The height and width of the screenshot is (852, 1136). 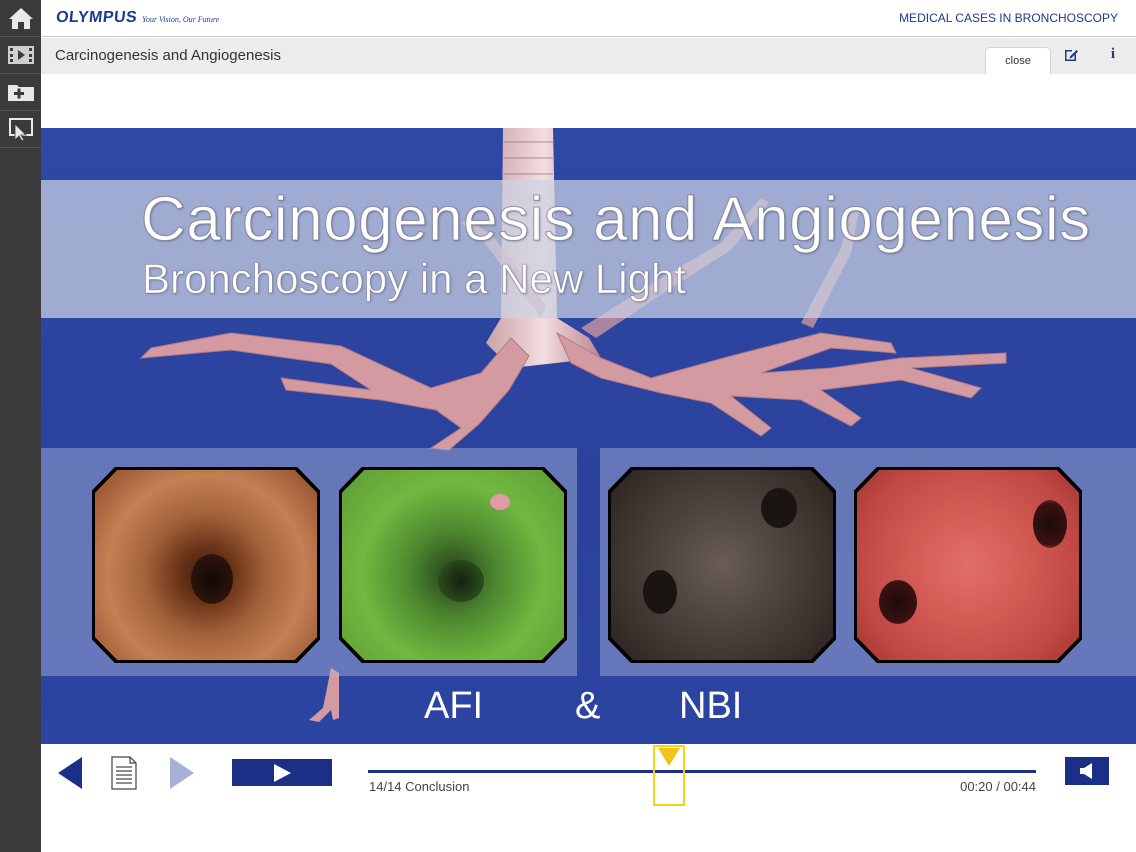 What do you see at coordinates (454, 706) in the screenshot?
I see `afi-label: AFI` at bounding box center [454, 706].